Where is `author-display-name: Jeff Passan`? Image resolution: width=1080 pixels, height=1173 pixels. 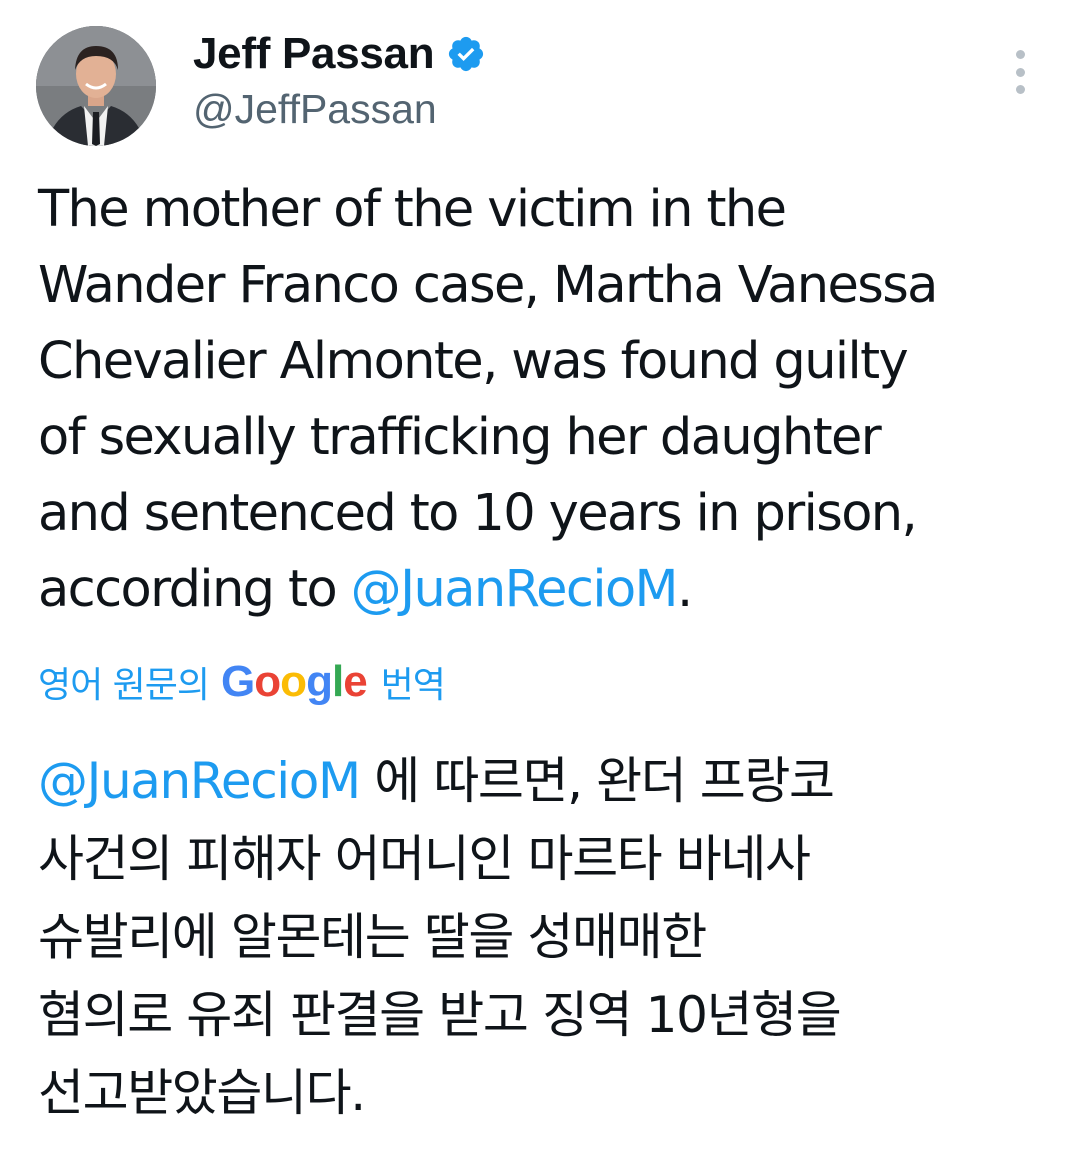
author-display-name: Jeff Passan is located at coordinates (314, 54).